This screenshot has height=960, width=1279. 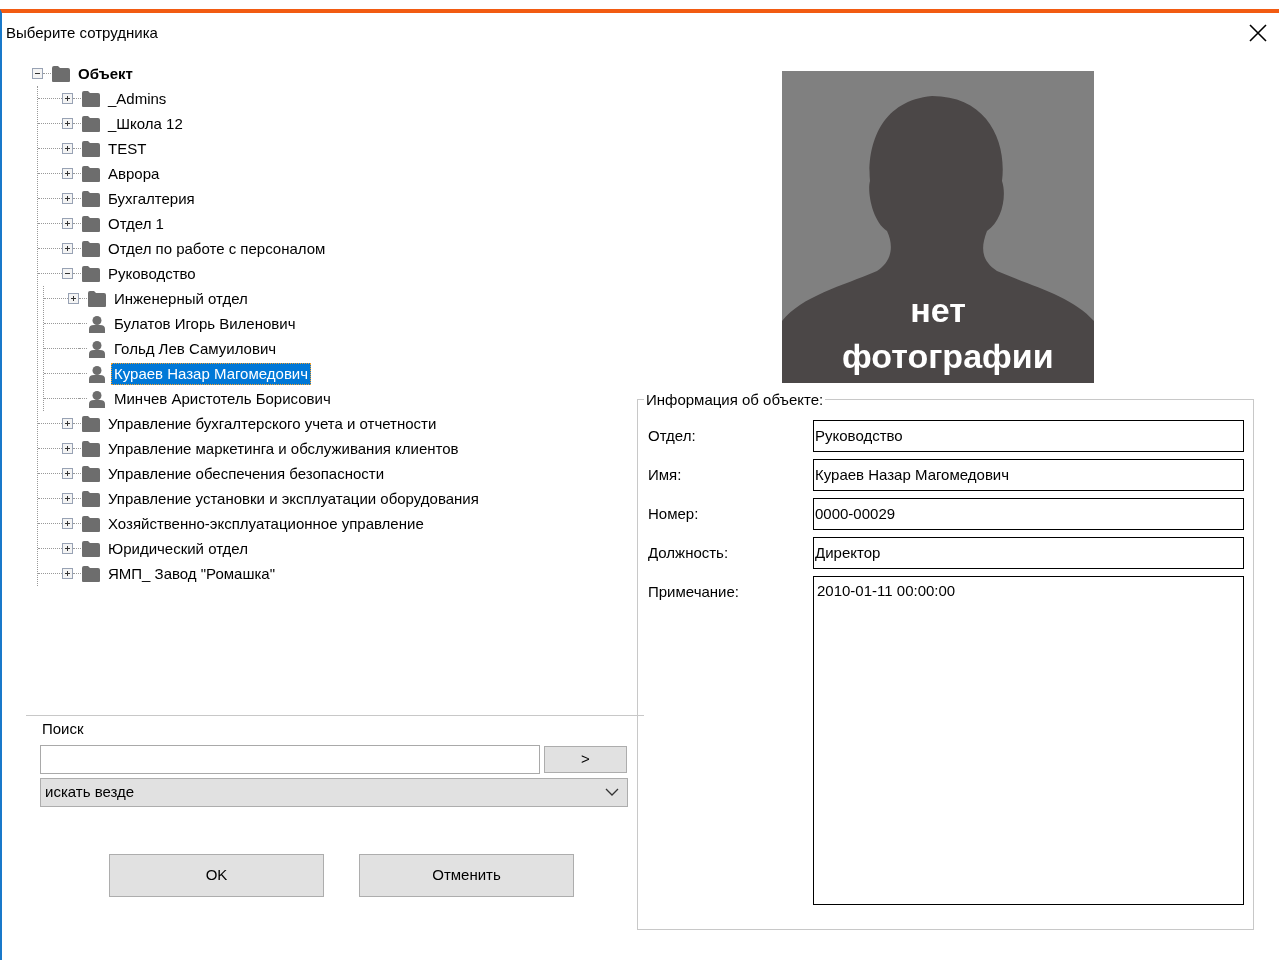 What do you see at coordinates (585, 759) in the screenshot?
I see `search-go-button: >` at bounding box center [585, 759].